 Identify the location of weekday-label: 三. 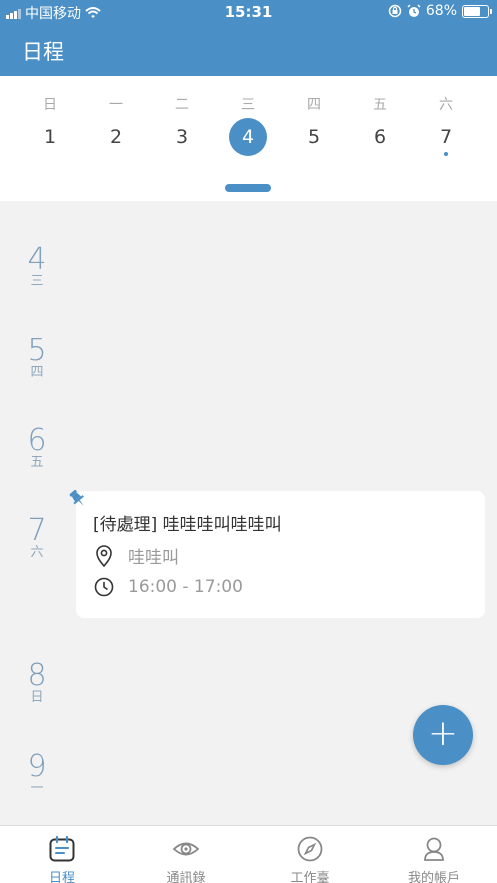
(248, 105).